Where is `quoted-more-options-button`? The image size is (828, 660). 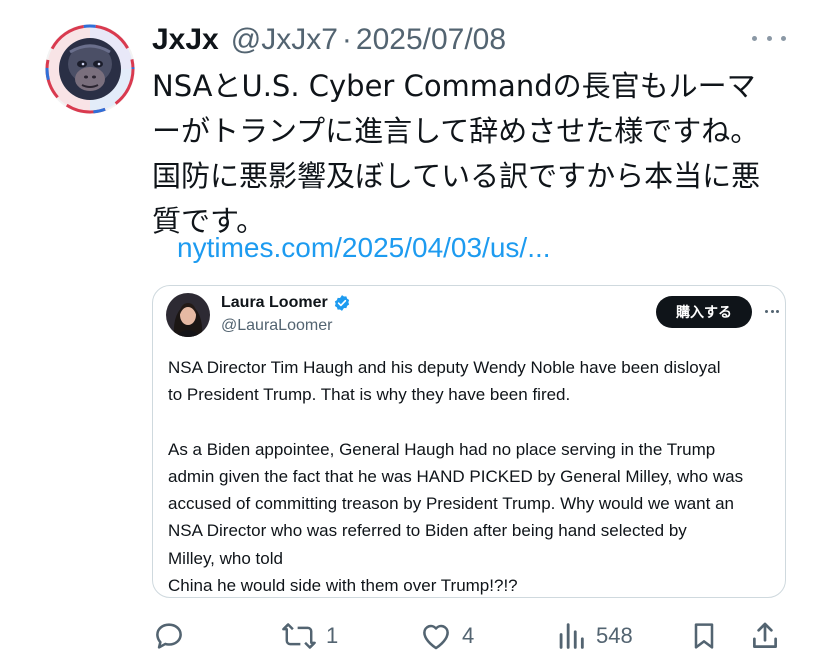 quoted-more-options-button is located at coordinates (772, 311).